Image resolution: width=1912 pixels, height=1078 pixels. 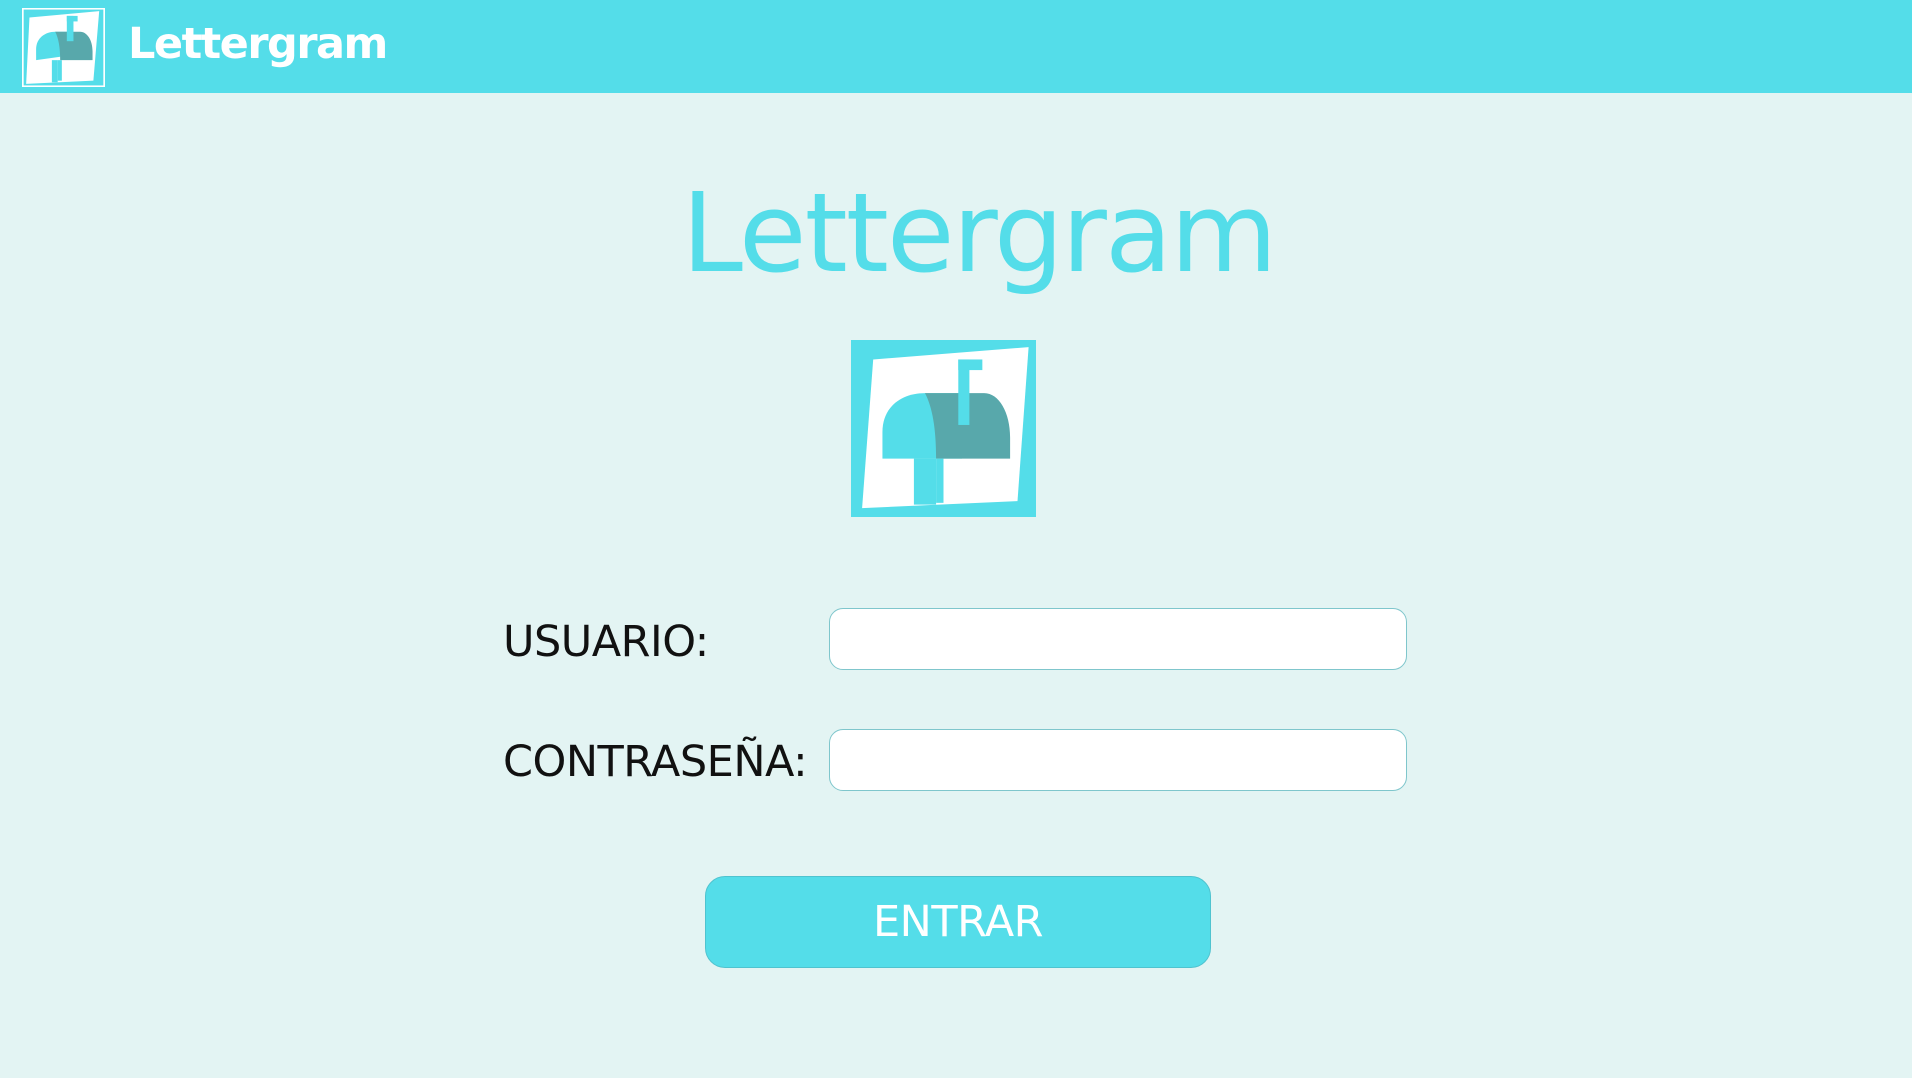 What do you see at coordinates (258, 44) in the screenshot?
I see `app-title: Lettergram` at bounding box center [258, 44].